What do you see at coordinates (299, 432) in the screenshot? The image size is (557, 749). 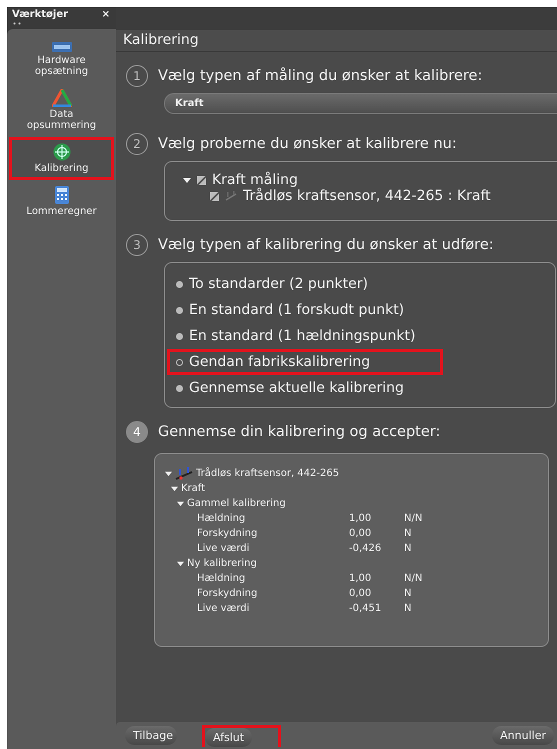 I see `step-title: Gennemse din kalibrering og accepter:` at bounding box center [299, 432].